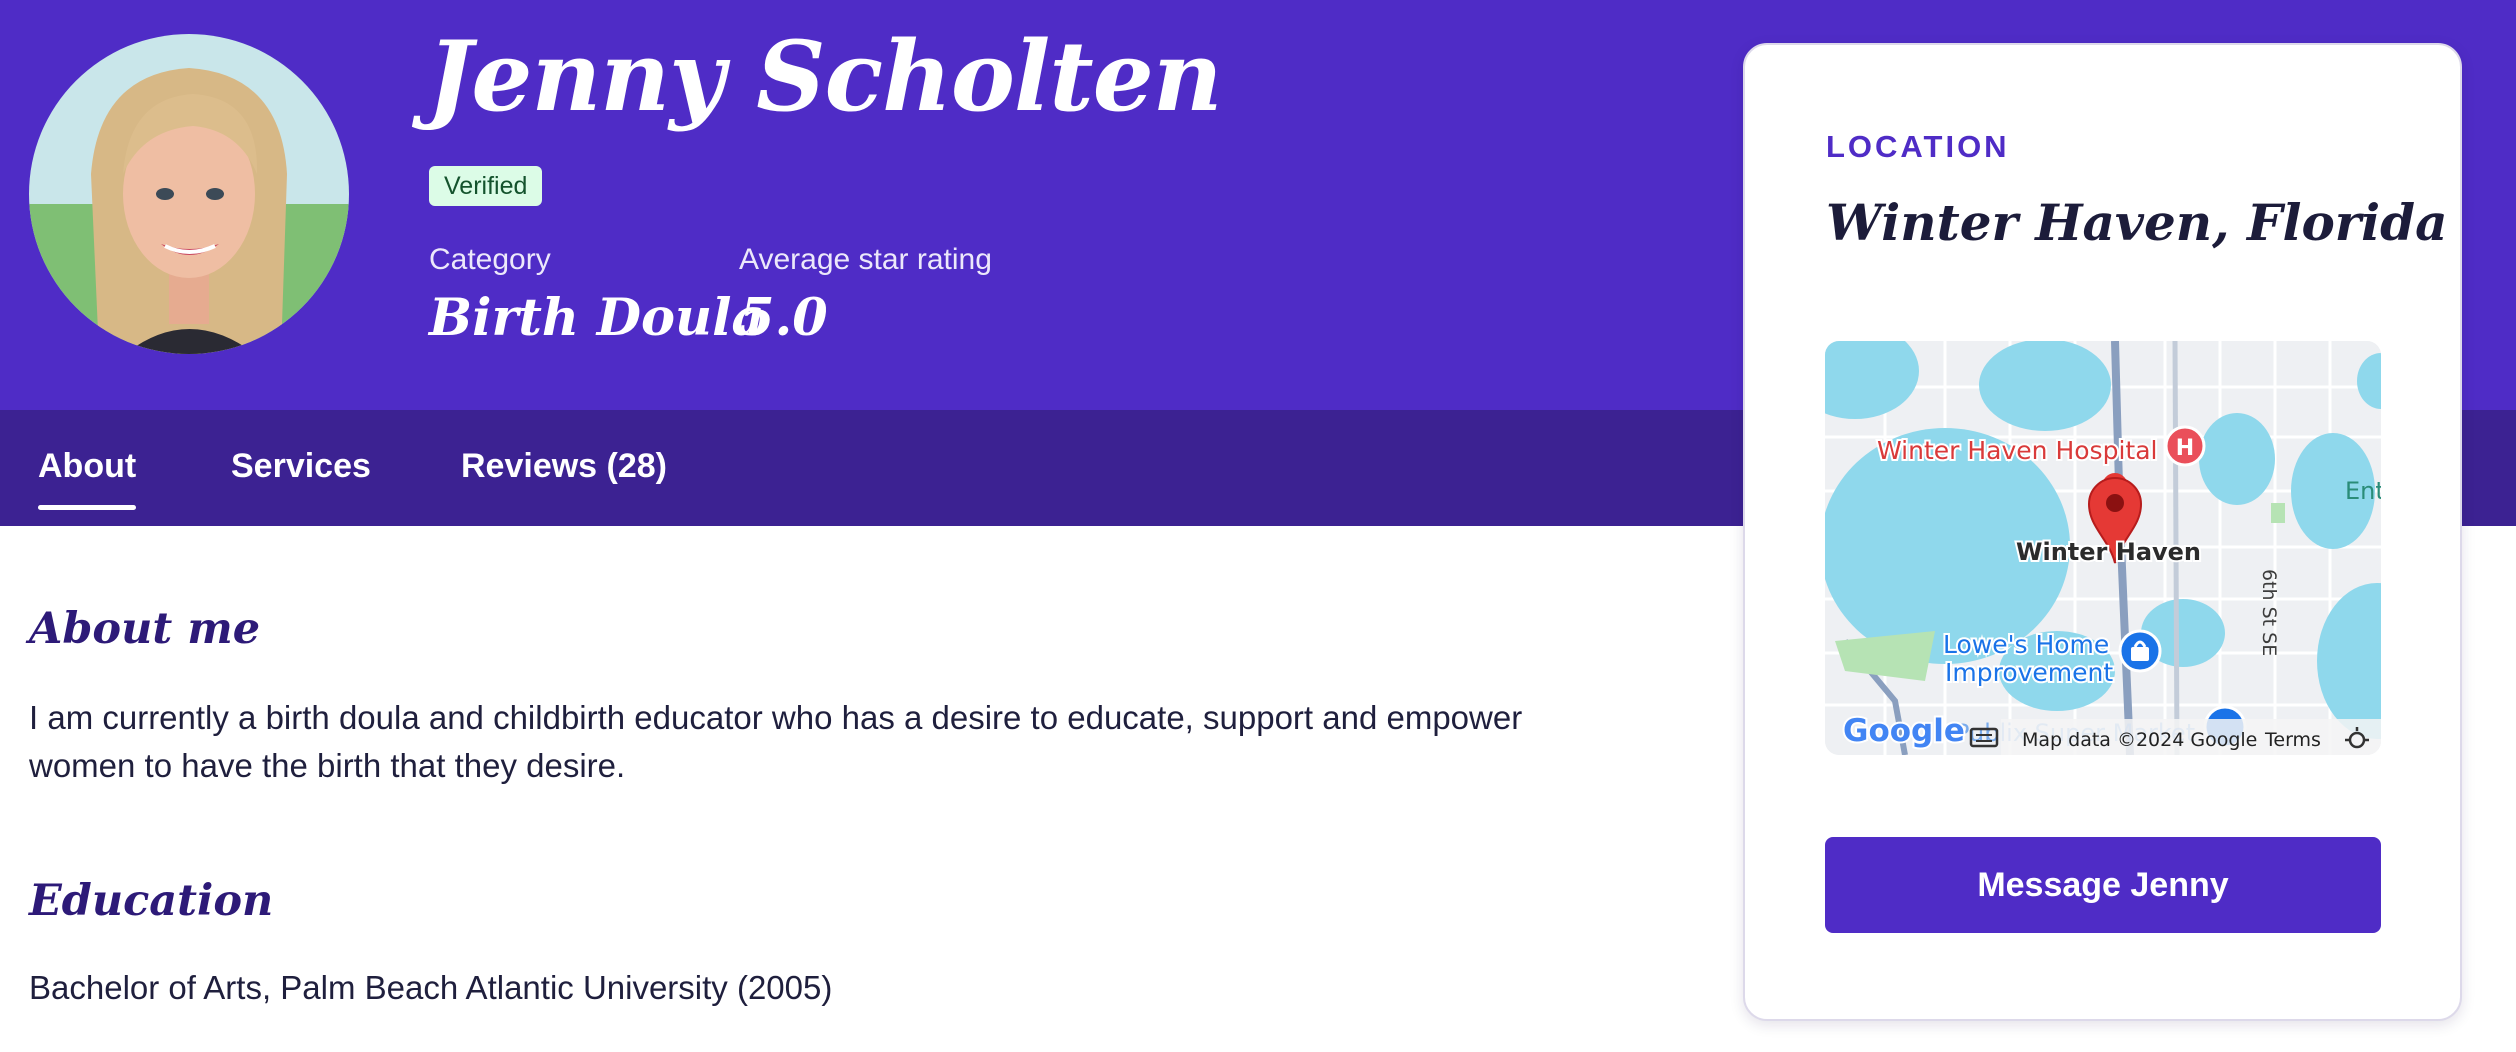 The height and width of the screenshot is (1052, 2516). What do you see at coordinates (301, 468) in the screenshot?
I see `tab-services: Services` at bounding box center [301, 468].